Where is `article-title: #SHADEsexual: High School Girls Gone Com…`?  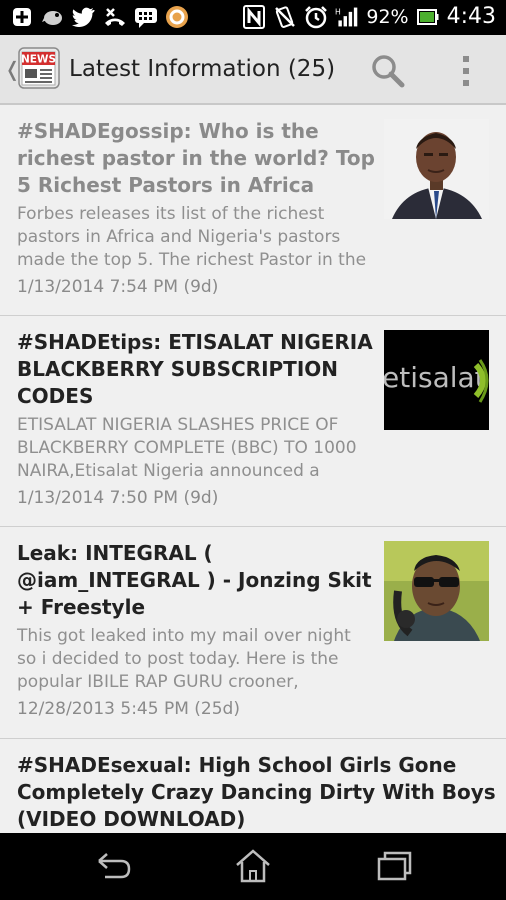 article-title: #SHADEsexual: High School Girls Gone Com… is located at coordinates (256, 792).